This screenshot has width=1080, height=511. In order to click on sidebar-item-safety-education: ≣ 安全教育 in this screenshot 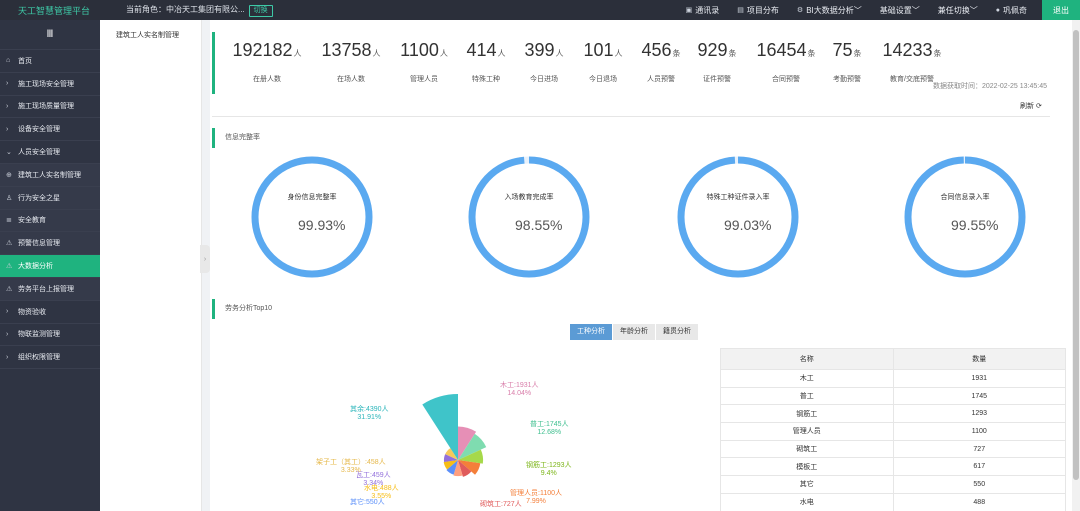, I will do `click(50, 221)`.